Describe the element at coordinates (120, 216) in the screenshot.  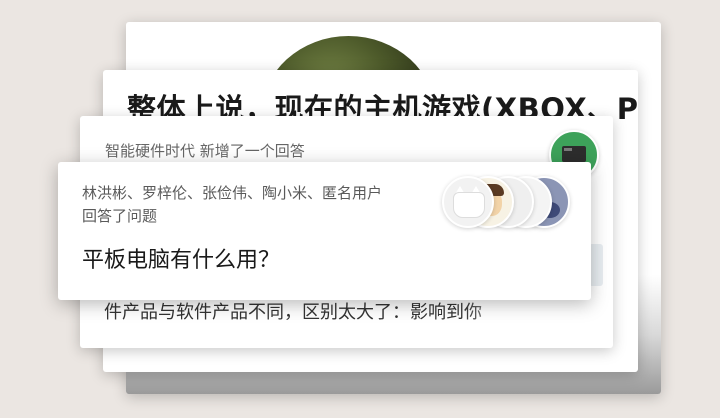
I see `answer-action-text: 回答了问题` at that location.